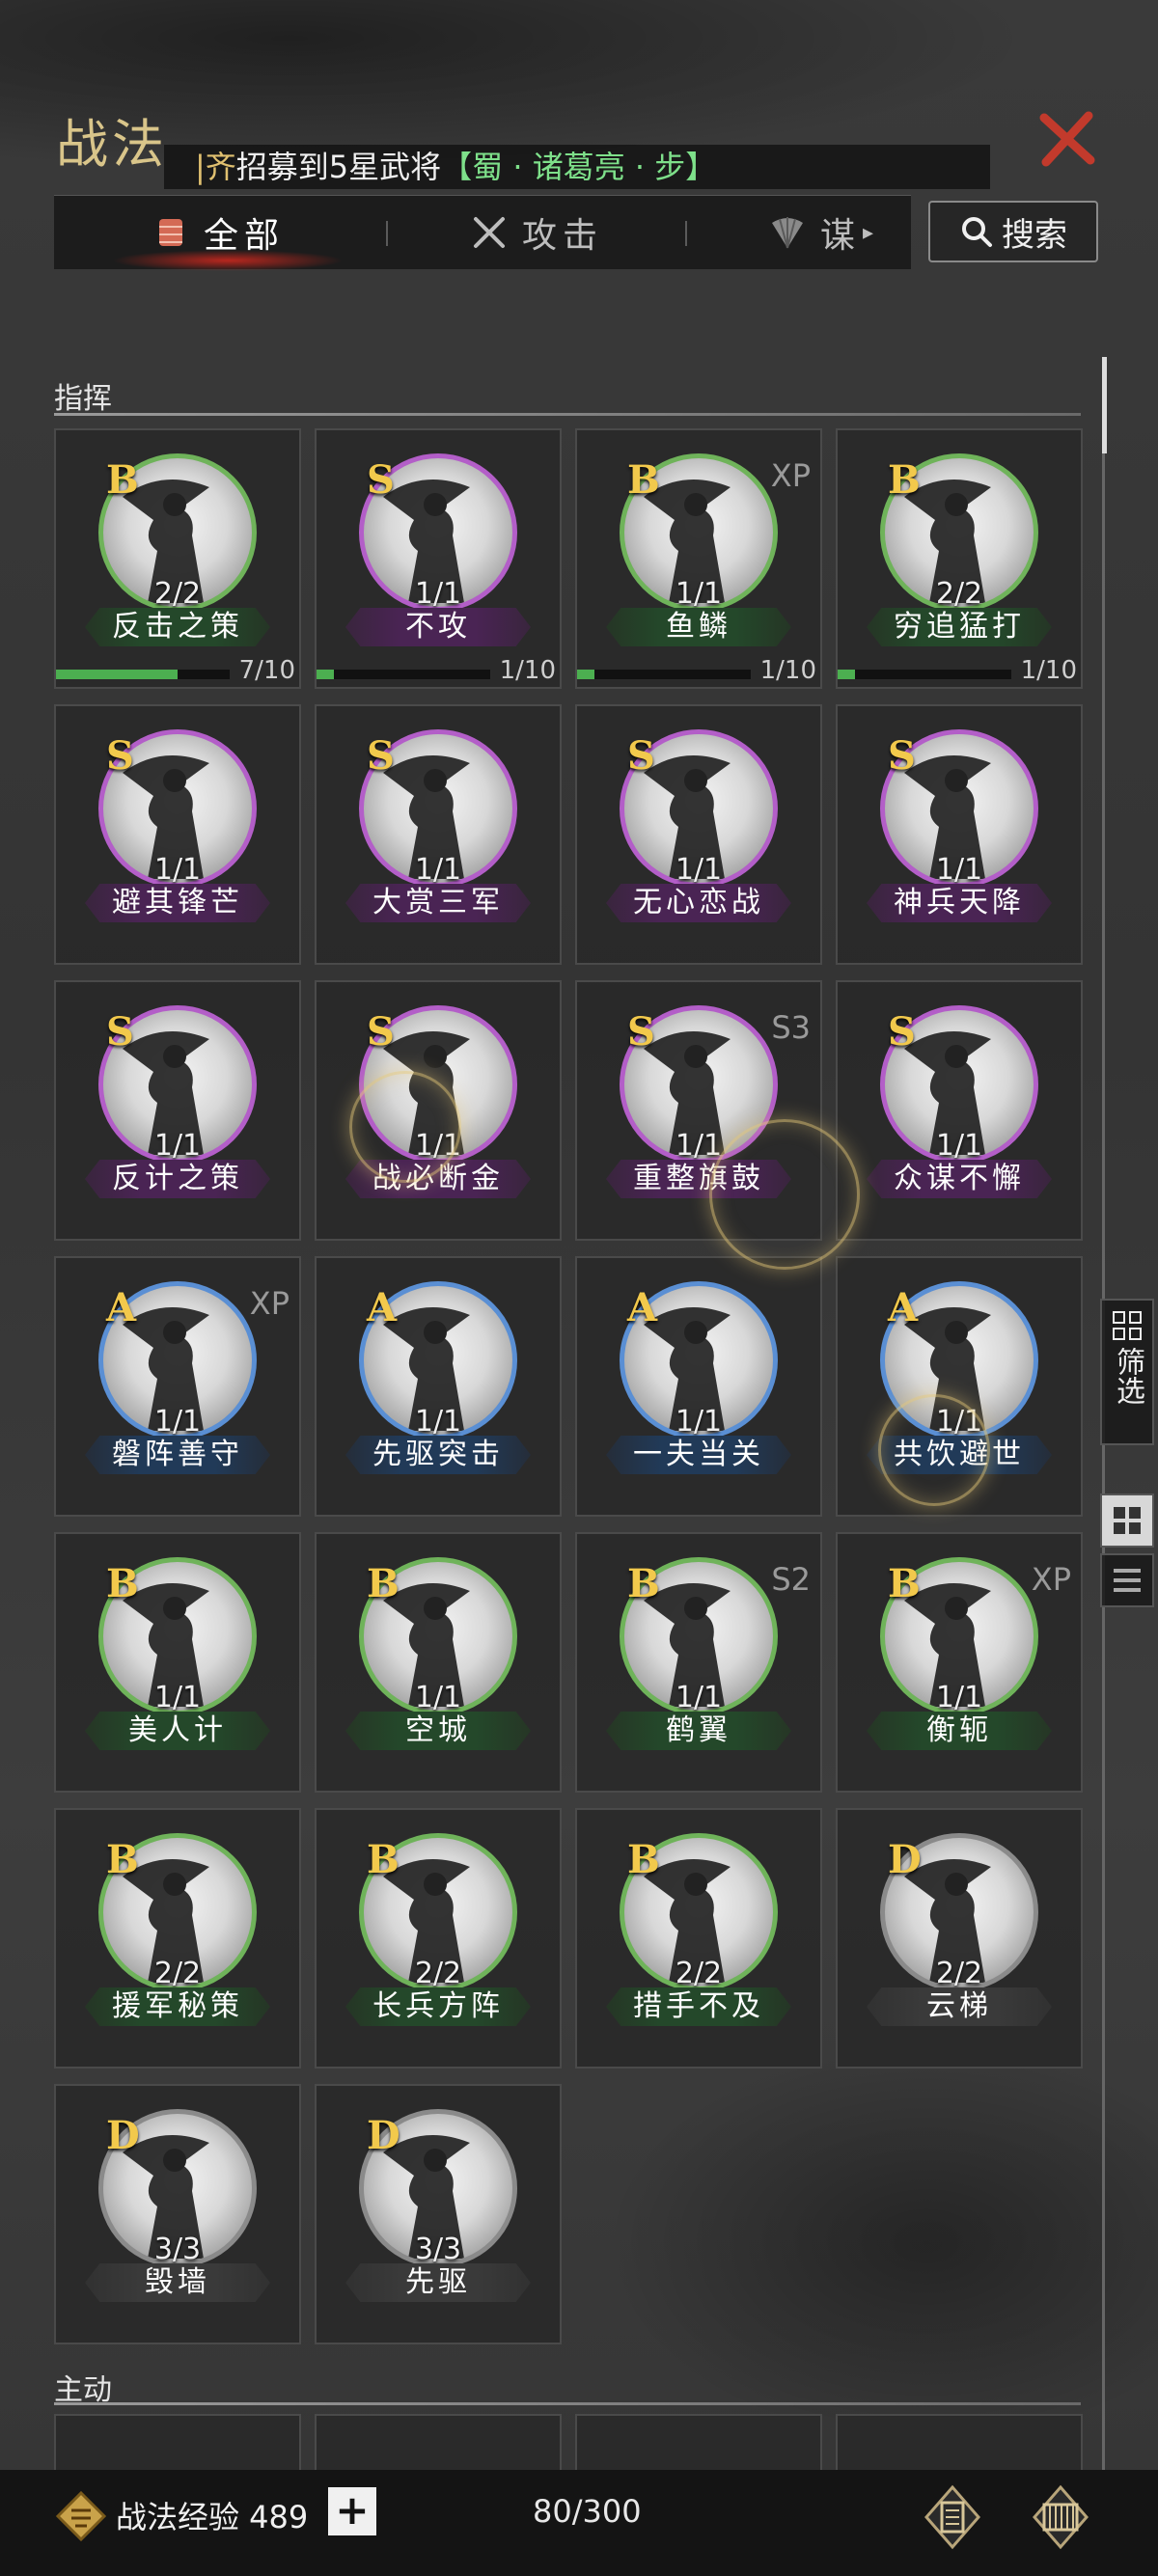 The image size is (1158, 2576). What do you see at coordinates (177, 1387) in the screenshot?
I see `tactic-card: A XP 1/1 磐阵善守` at bounding box center [177, 1387].